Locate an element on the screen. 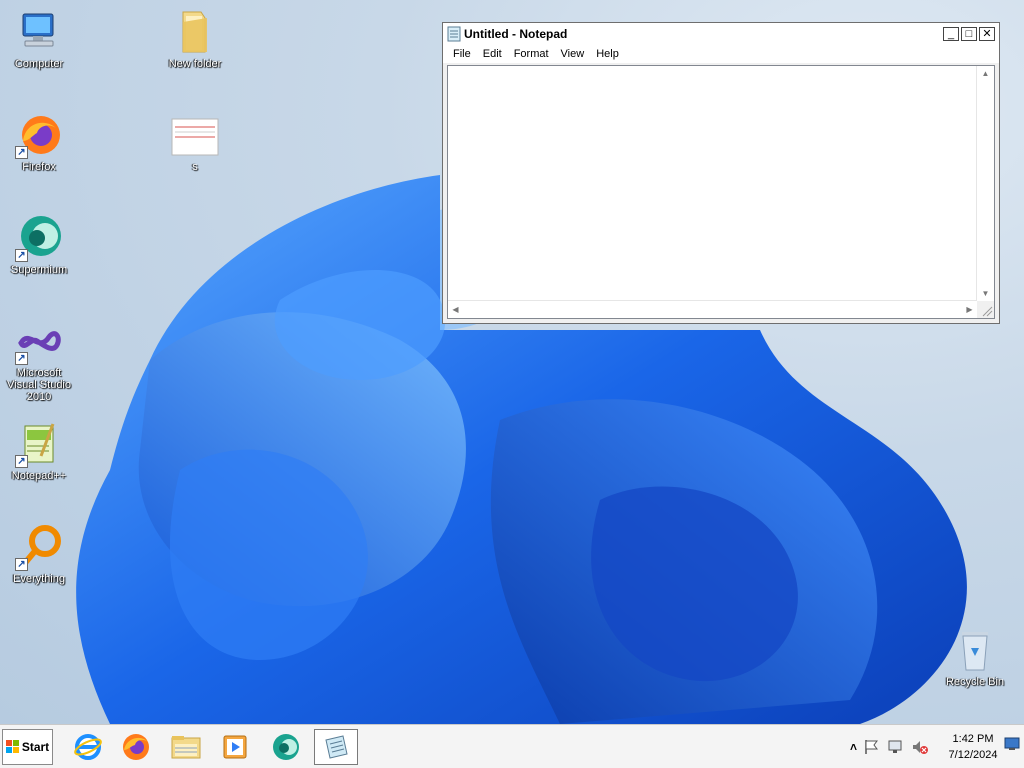  clock-time: 1:42 PM is located at coordinates (973, 739).